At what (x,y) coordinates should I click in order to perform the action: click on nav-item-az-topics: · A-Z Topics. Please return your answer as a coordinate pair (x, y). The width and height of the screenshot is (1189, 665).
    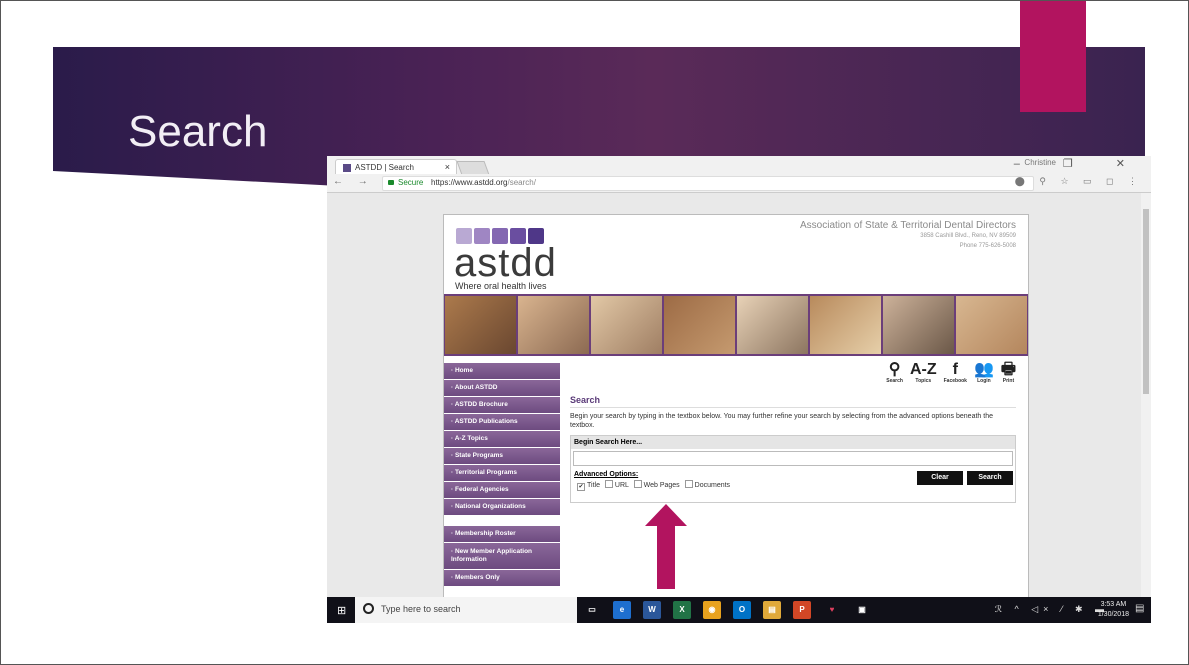
    Looking at the image, I should click on (502, 439).